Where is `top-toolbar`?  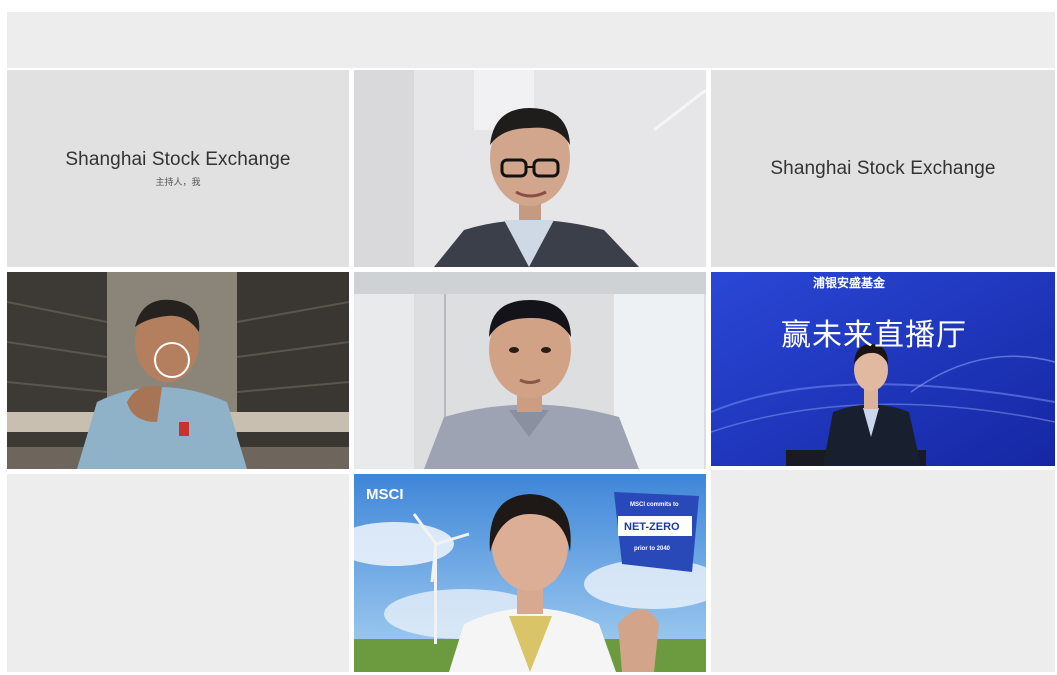 top-toolbar is located at coordinates (528, 34).